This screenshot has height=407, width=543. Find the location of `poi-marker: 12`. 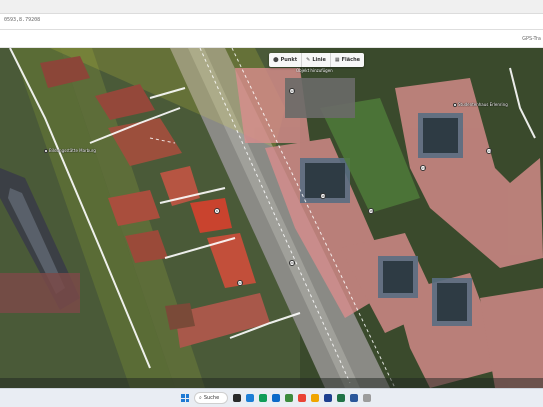

poi-marker: 12 is located at coordinates (292, 91).